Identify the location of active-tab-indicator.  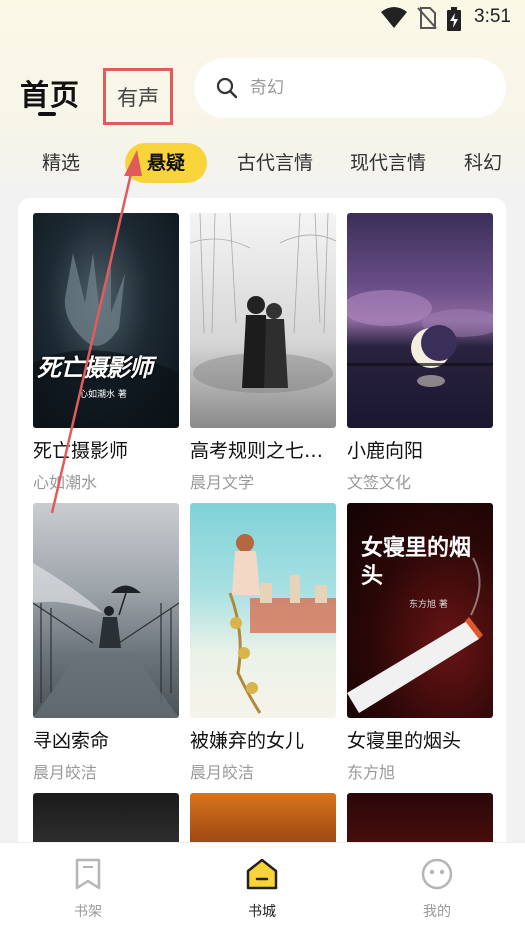
(47, 114).